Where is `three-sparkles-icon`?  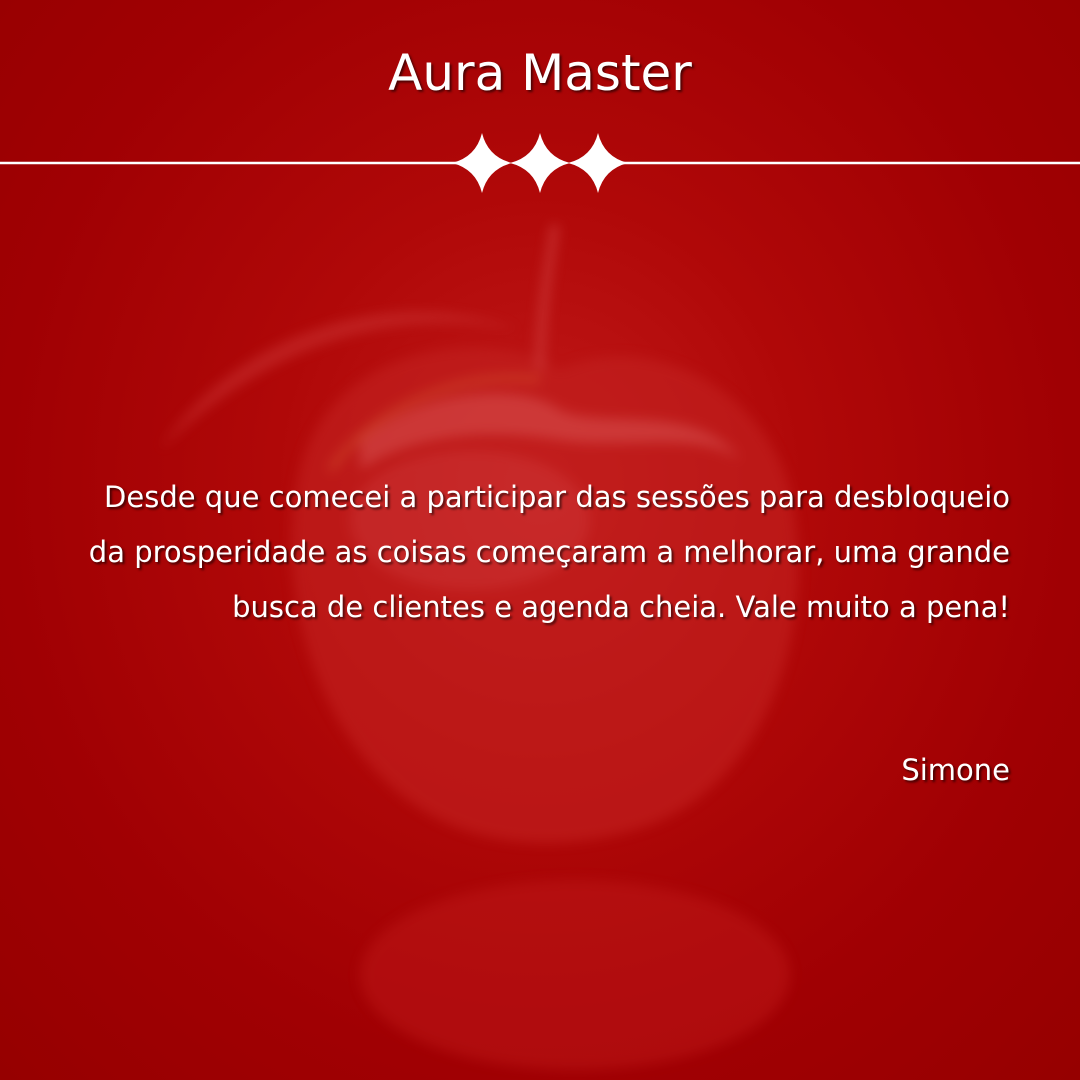
three-sparkles-icon is located at coordinates (540, 163).